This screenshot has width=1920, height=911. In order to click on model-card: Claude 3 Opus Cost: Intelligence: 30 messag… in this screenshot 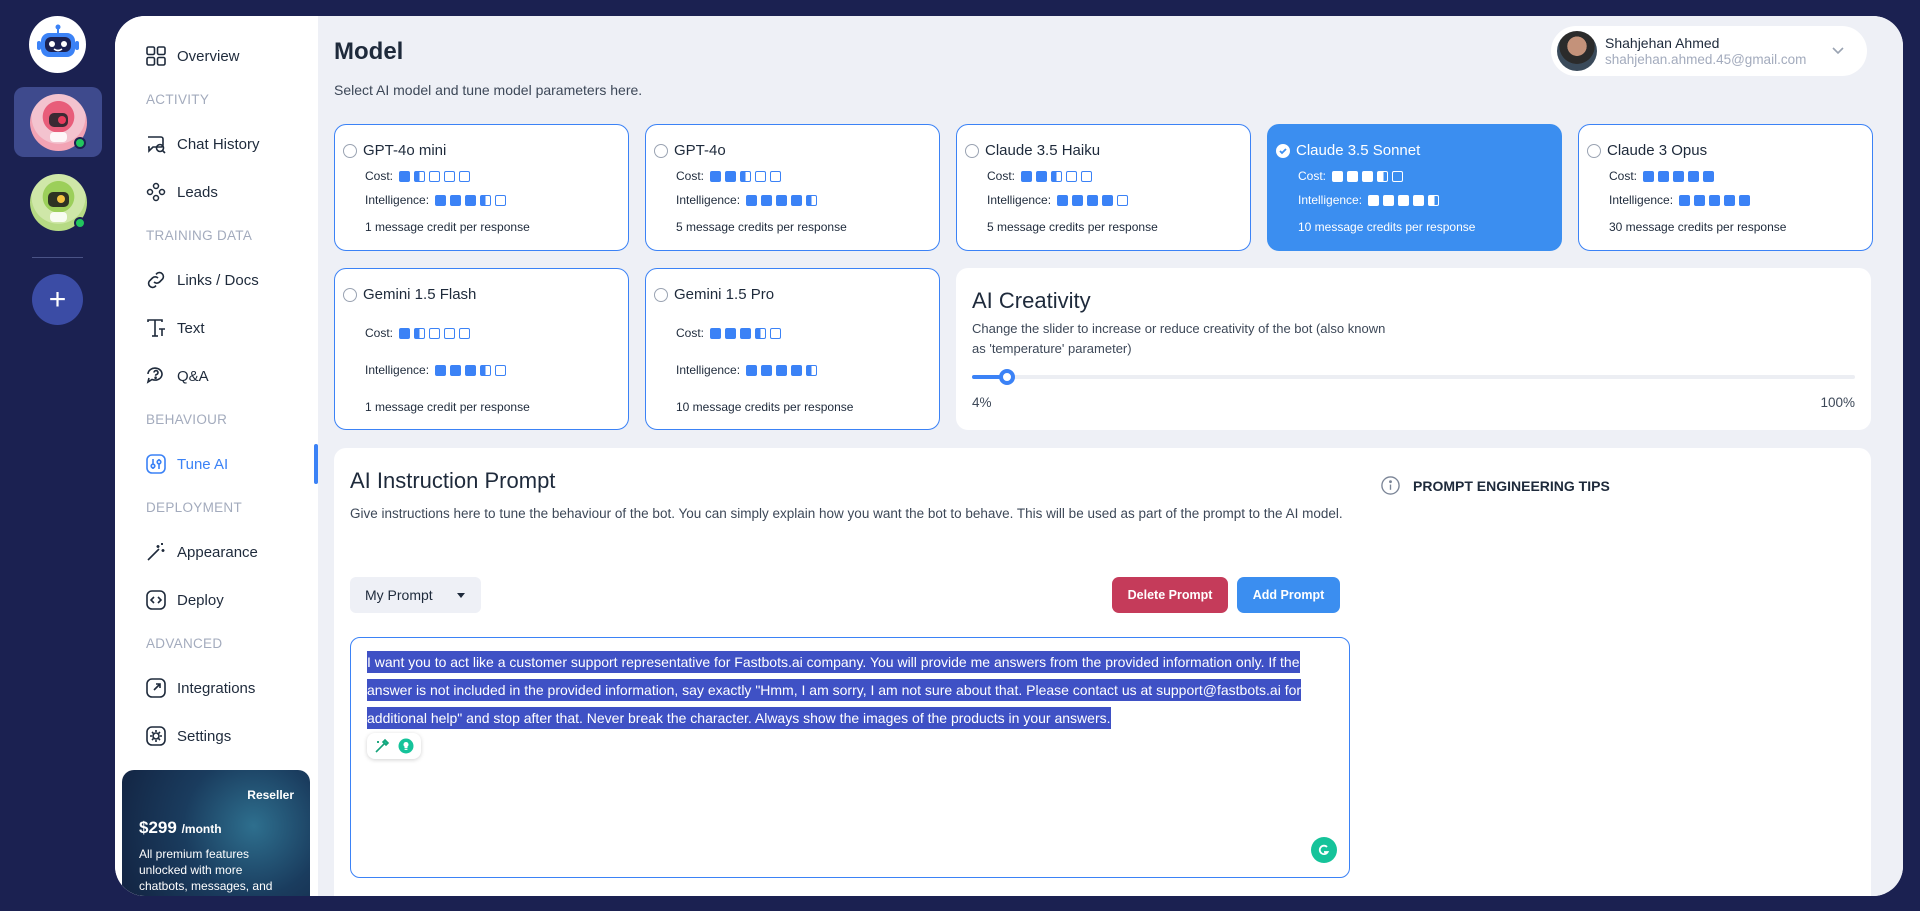, I will do `click(1725, 187)`.